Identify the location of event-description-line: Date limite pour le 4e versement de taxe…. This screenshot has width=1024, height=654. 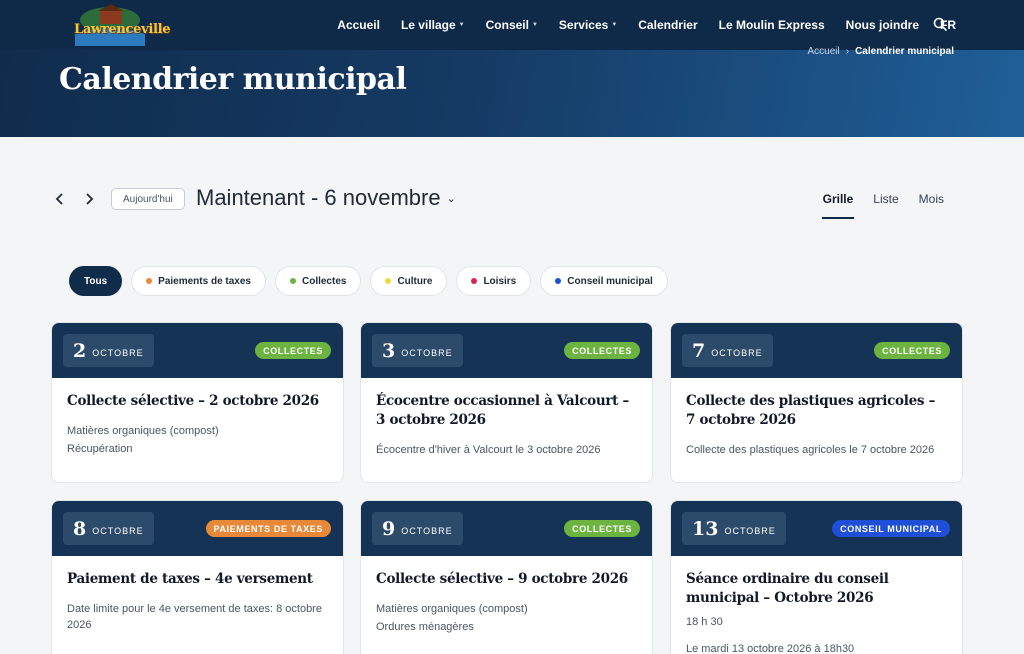
(194, 617).